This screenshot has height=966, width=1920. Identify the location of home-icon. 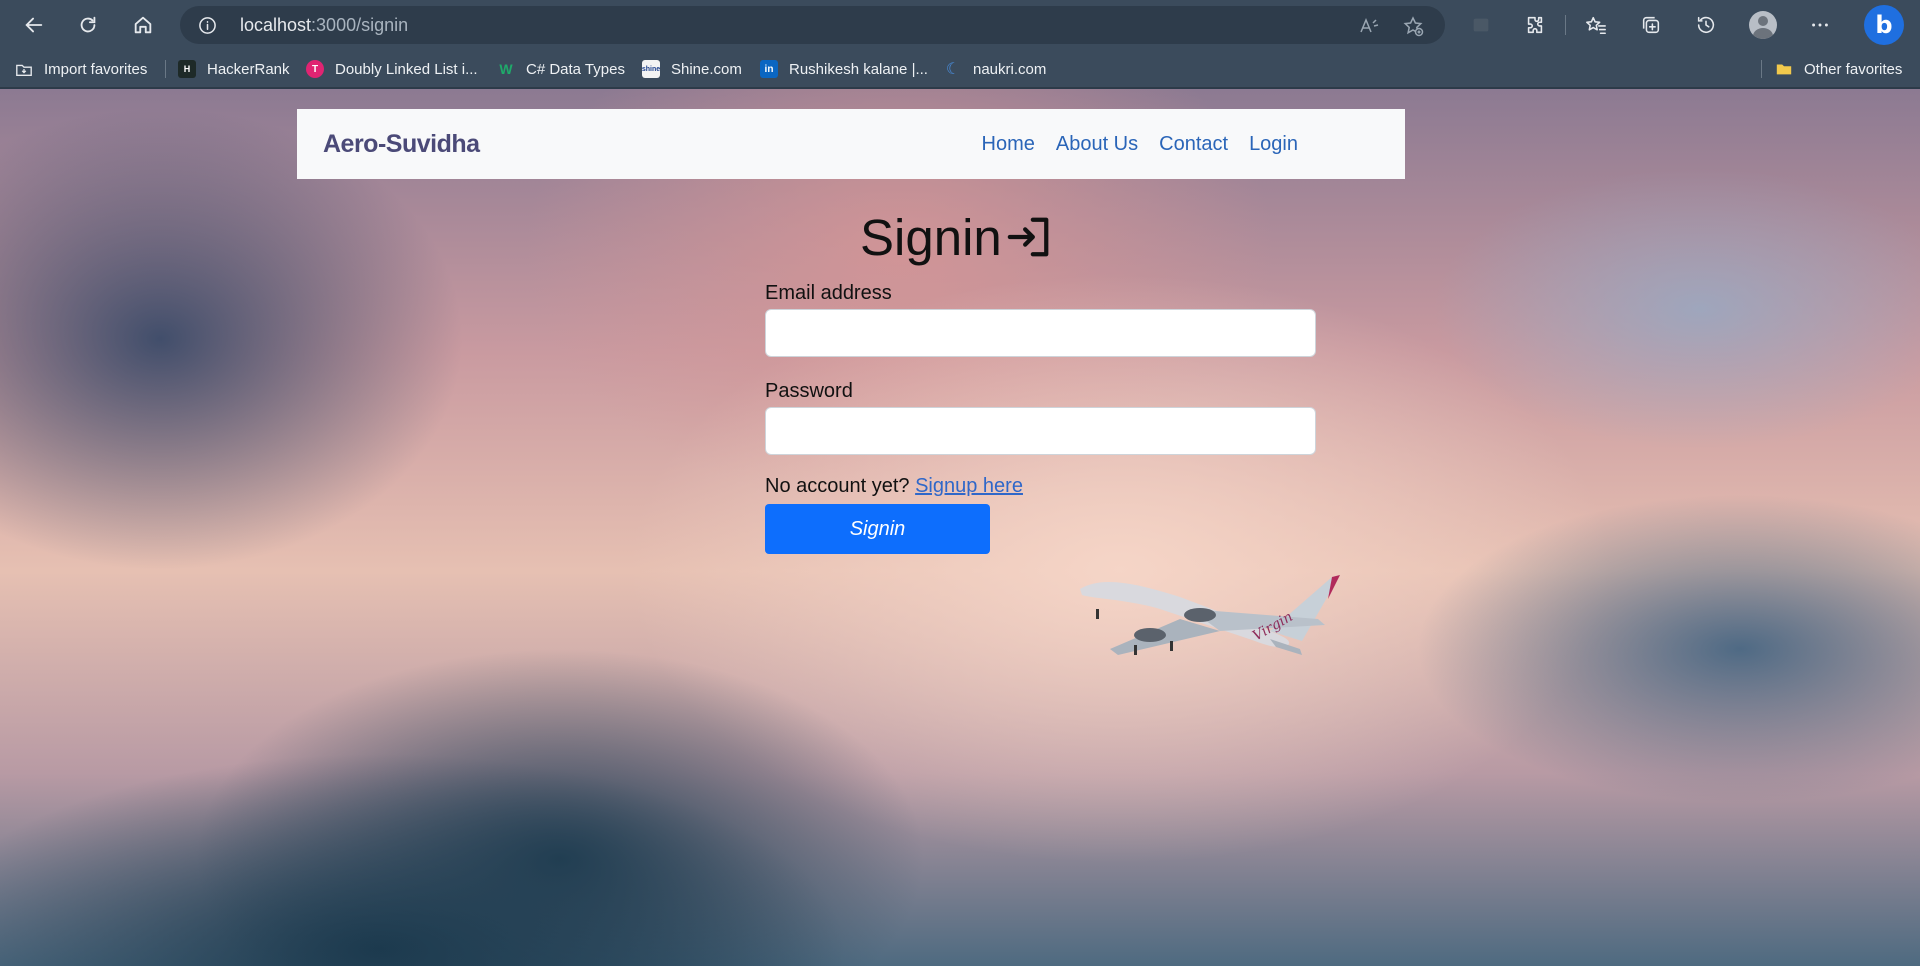
(143, 25).